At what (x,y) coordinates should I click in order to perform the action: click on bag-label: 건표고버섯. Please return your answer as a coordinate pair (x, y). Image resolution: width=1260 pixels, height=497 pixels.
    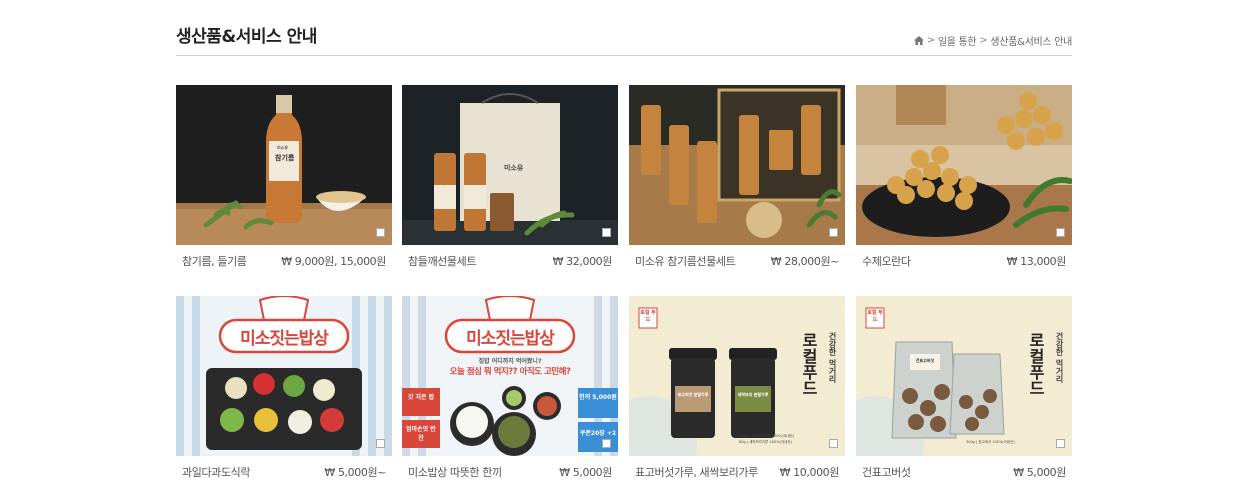
    Looking at the image, I should click on (925, 360).